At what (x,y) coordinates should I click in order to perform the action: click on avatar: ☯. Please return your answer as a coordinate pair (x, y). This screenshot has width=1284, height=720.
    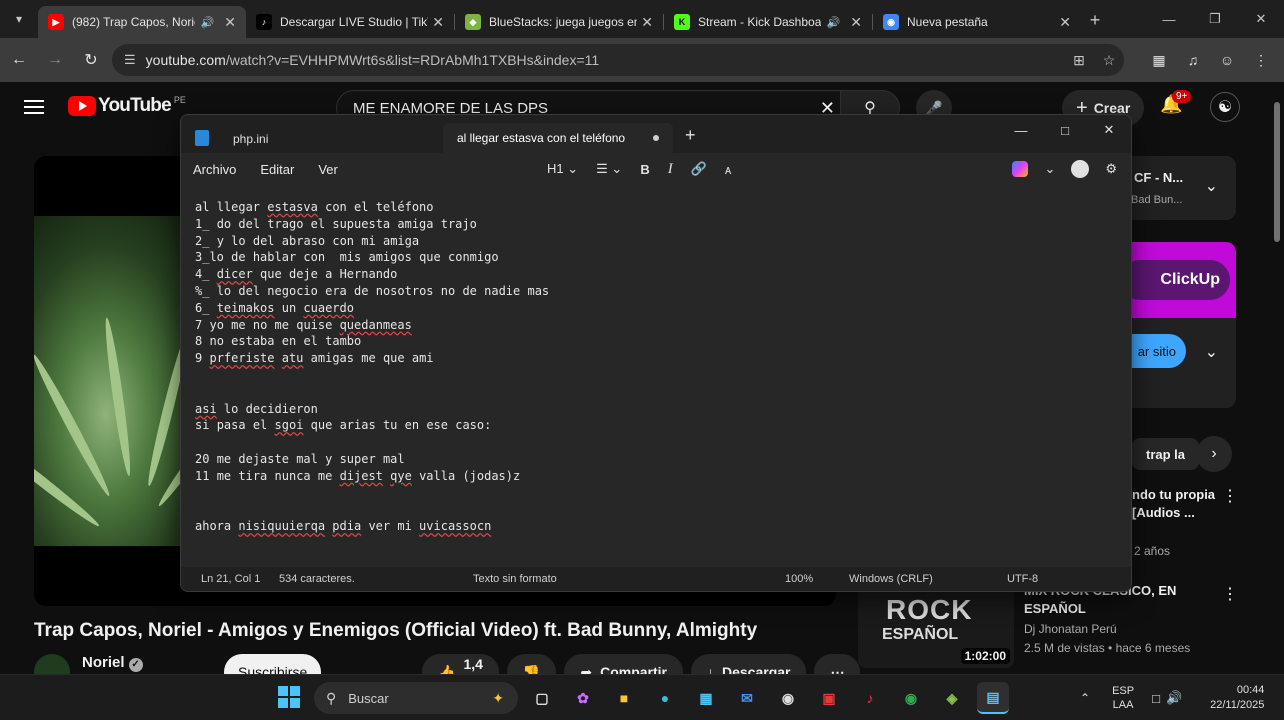
    Looking at the image, I should click on (1225, 107).